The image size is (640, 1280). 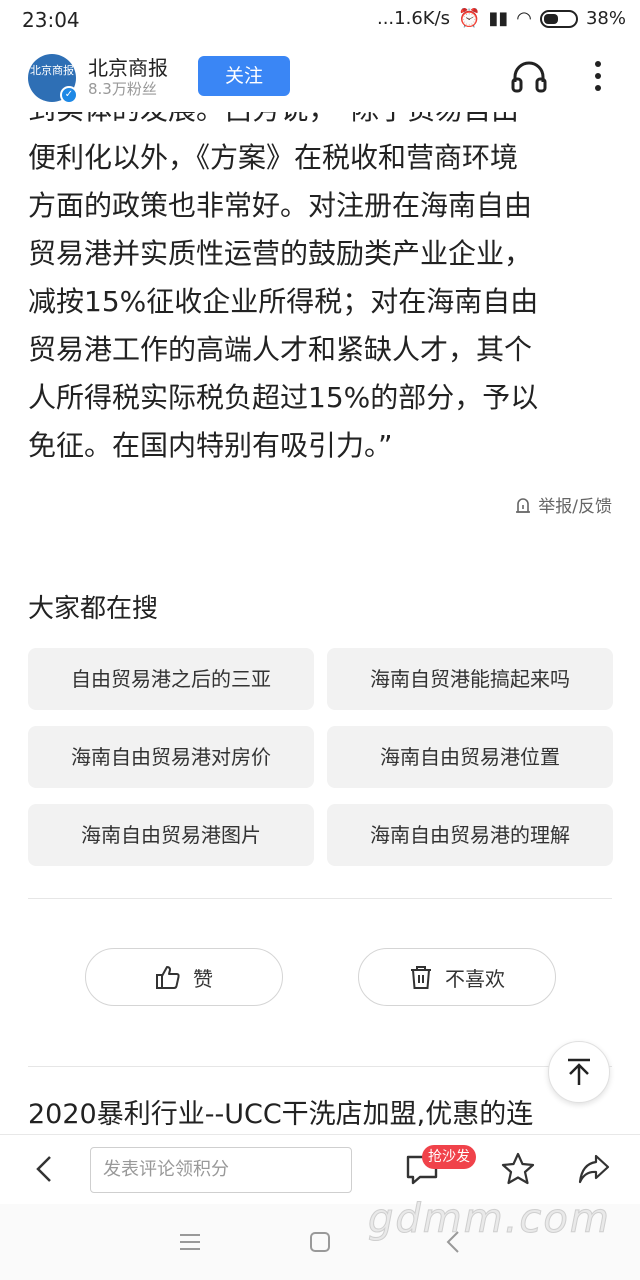 I want to click on status-time: 23:04, so click(x=51, y=20).